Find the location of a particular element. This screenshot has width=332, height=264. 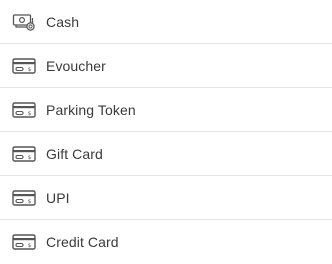

payment-method-label: Gift Card is located at coordinates (74, 153).